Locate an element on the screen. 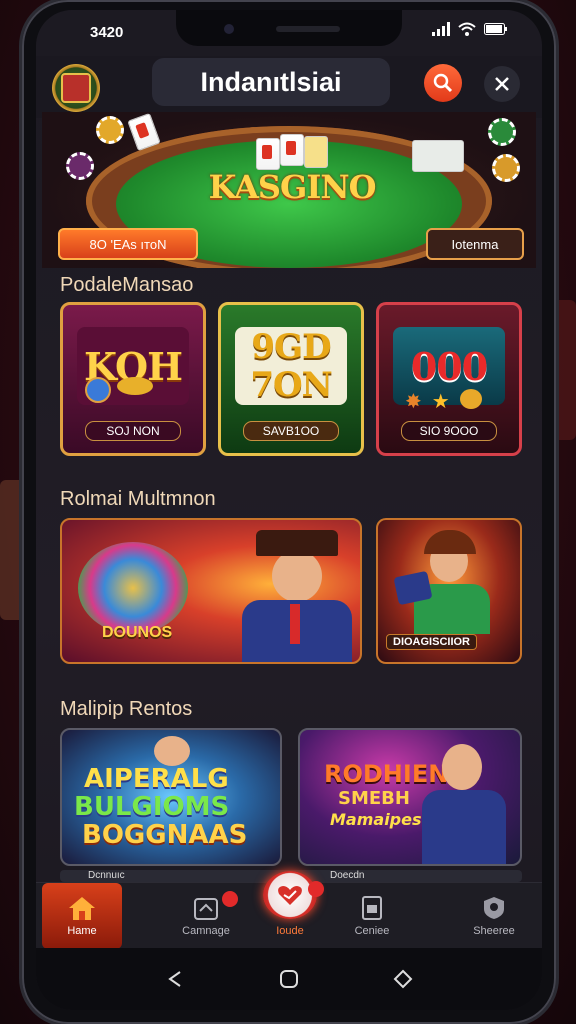  nav-center: Ioude is located at coordinates (290, 904).